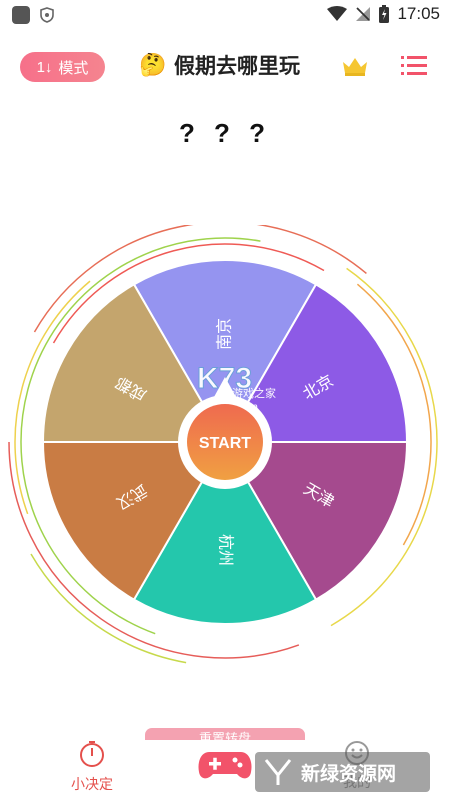  I want to click on status-time: 17:05, so click(418, 13).